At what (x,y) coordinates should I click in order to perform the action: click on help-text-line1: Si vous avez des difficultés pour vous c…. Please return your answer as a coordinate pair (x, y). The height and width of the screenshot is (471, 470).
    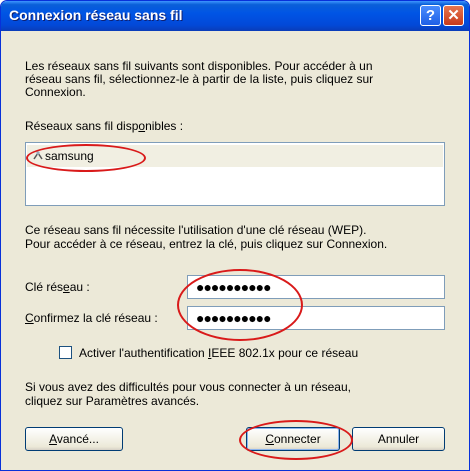
    Looking at the image, I should click on (188, 387).